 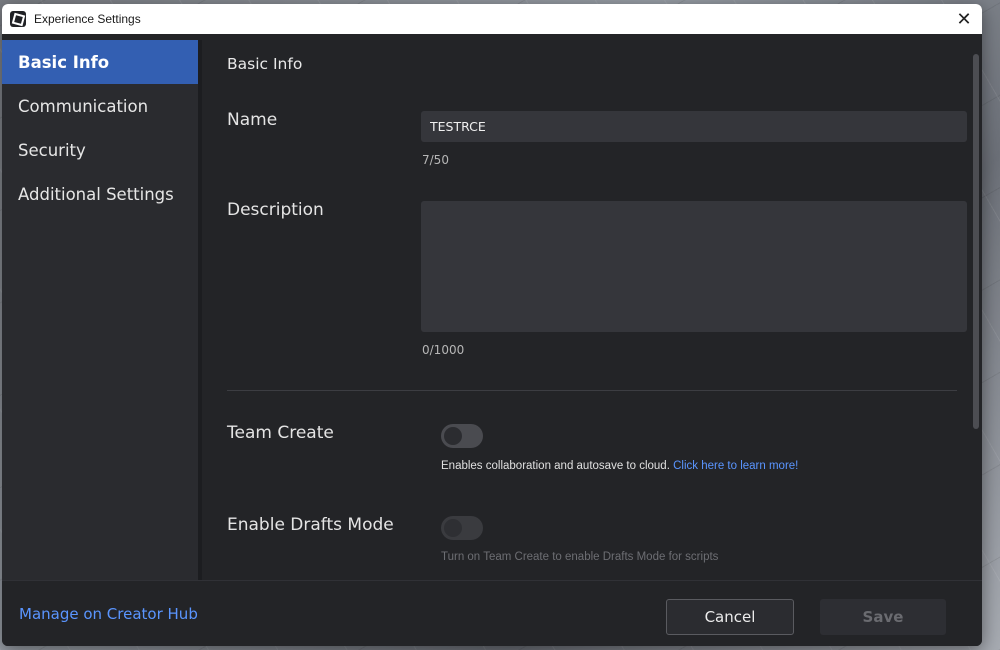 What do you see at coordinates (100, 62) in the screenshot?
I see `sidebar-item-basic-info: Basic Info` at bounding box center [100, 62].